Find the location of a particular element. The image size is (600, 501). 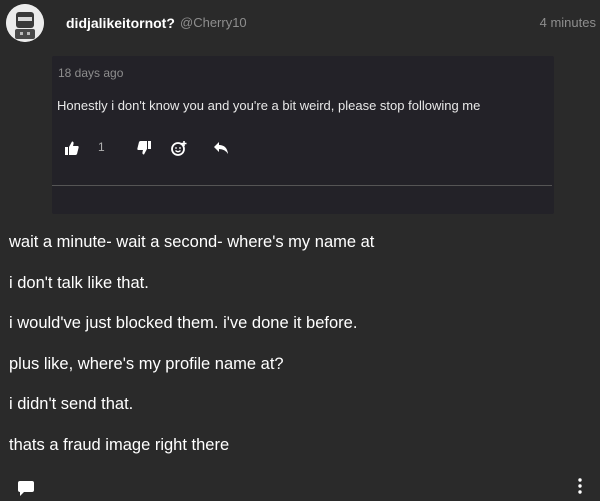

reply-icon is located at coordinates (221, 148).